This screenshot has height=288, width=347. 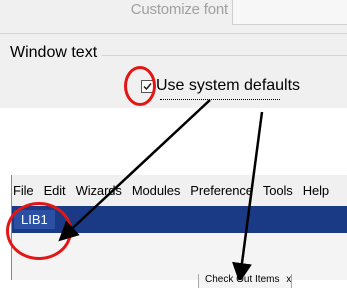 What do you see at coordinates (278, 190) in the screenshot?
I see `menu-tools: Tools` at bounding box center [278, 190].